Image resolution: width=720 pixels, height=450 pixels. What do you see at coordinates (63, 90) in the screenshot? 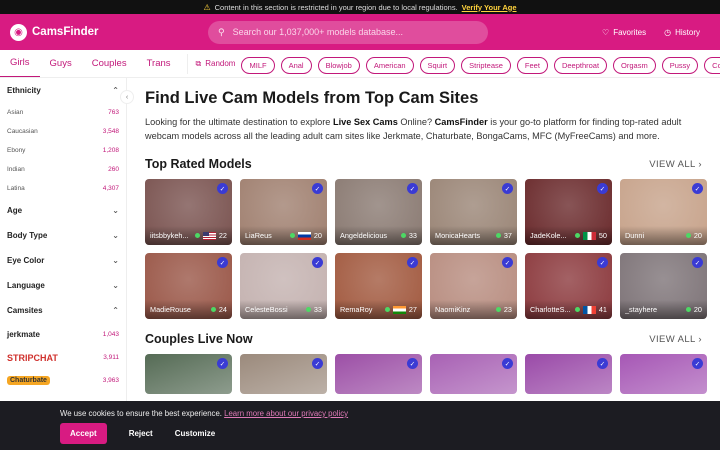
I see `filter-ethnicity: Ethnicity ⌃` at bounding box center [63, 90].